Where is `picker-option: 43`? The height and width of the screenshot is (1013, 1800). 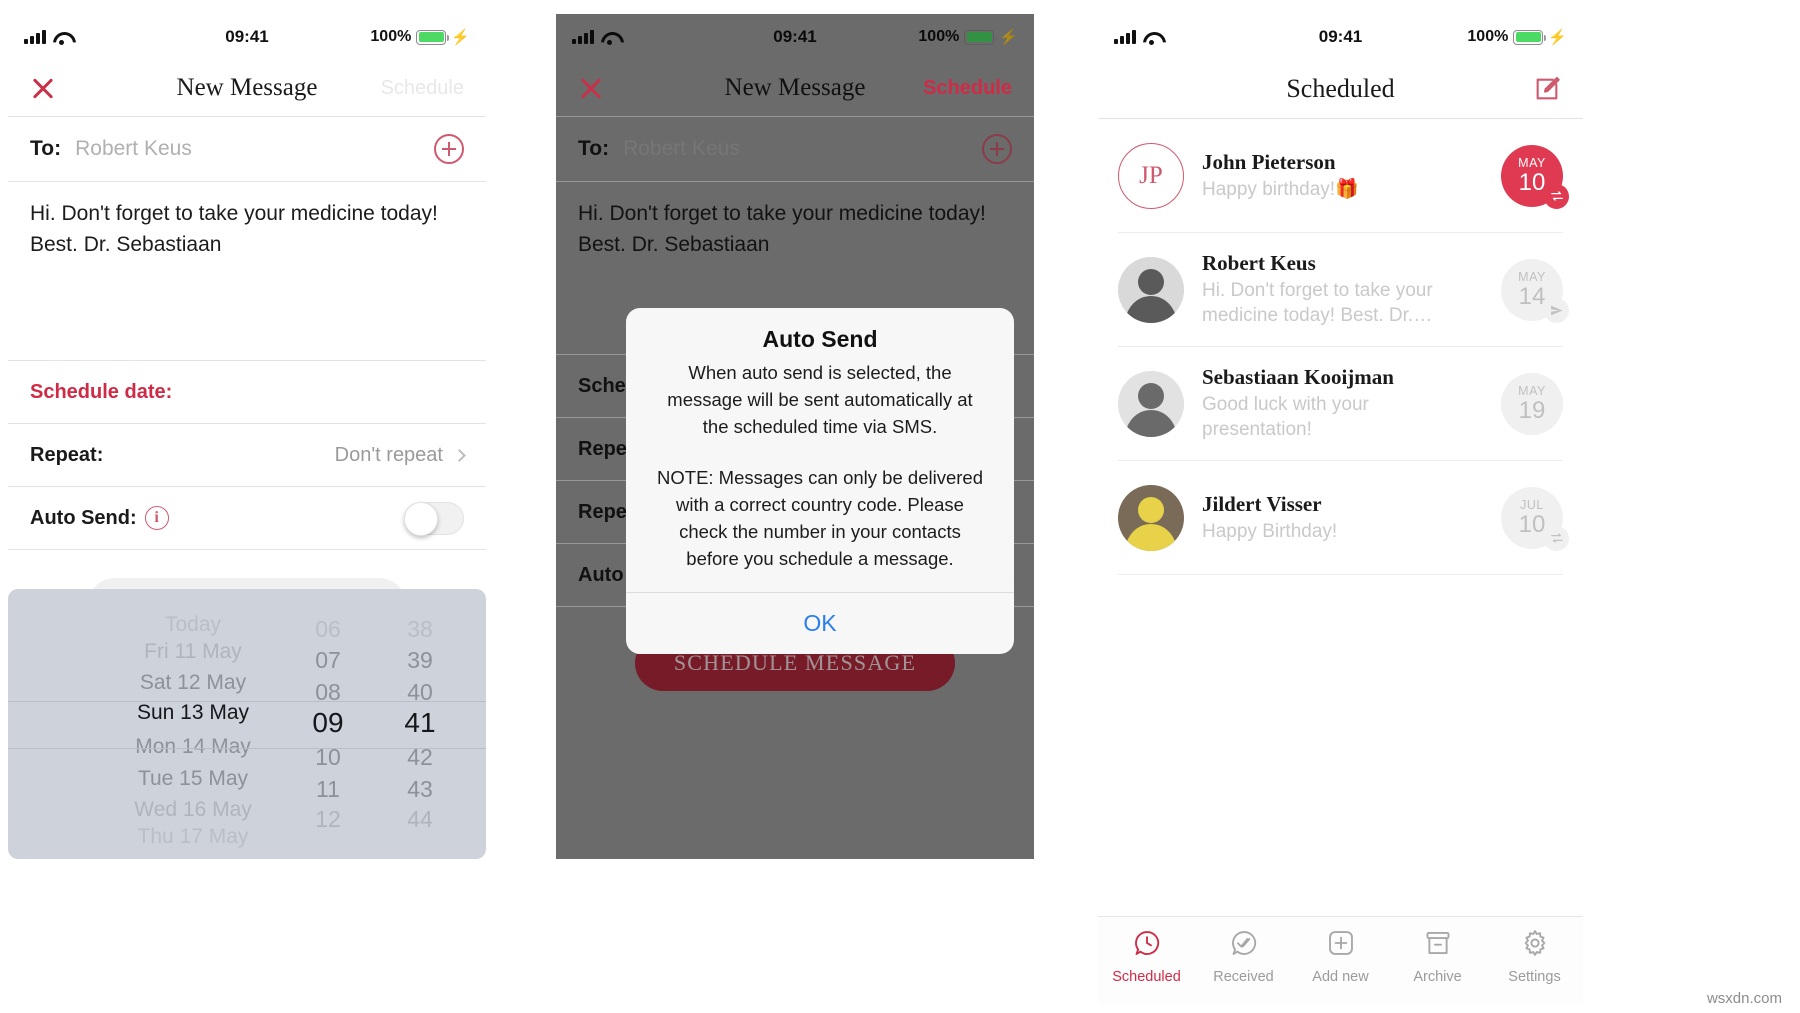 picker-option: 43 is located at coordinates (420, 789).